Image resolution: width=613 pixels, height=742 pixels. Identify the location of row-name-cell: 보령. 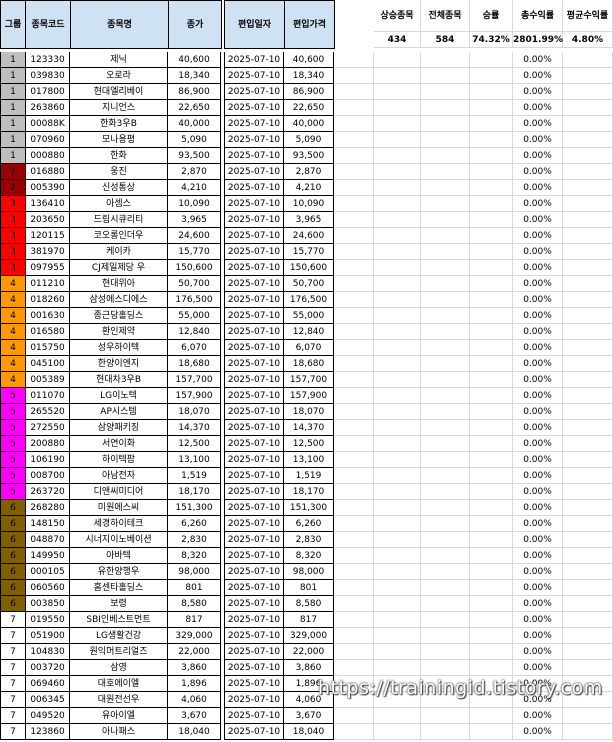
(119, 604).